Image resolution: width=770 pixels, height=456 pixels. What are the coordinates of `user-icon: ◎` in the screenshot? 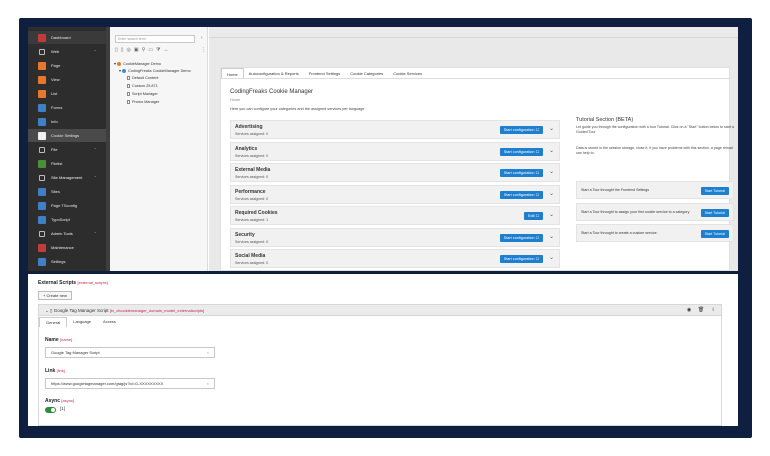 It's located at (129, 50).